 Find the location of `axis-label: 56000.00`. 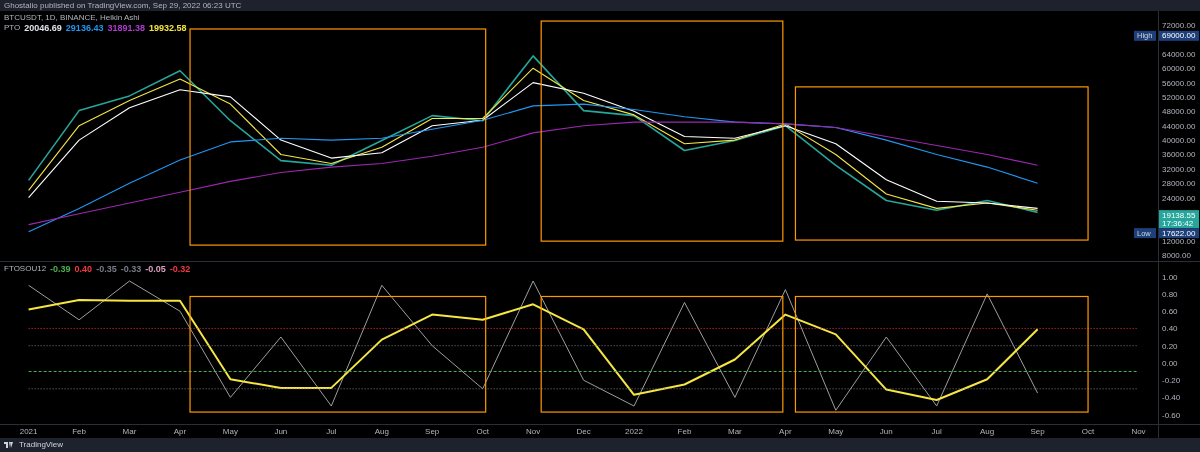

axis-label: 56000.00 is located at coordinates (1179, 83).